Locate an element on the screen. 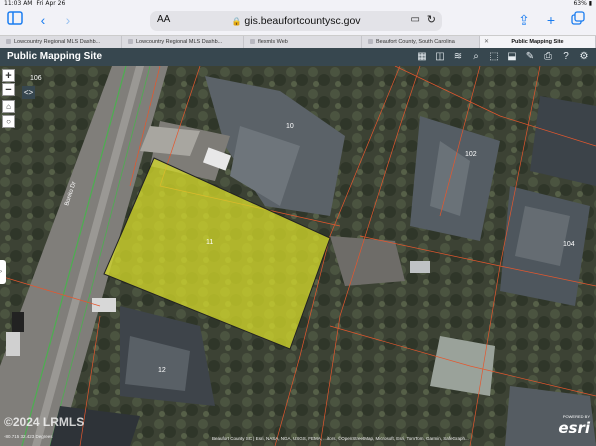 The height and width of the screenshot is (446, 596). identify-icon: ▦ is located at coordinates (422, 57).